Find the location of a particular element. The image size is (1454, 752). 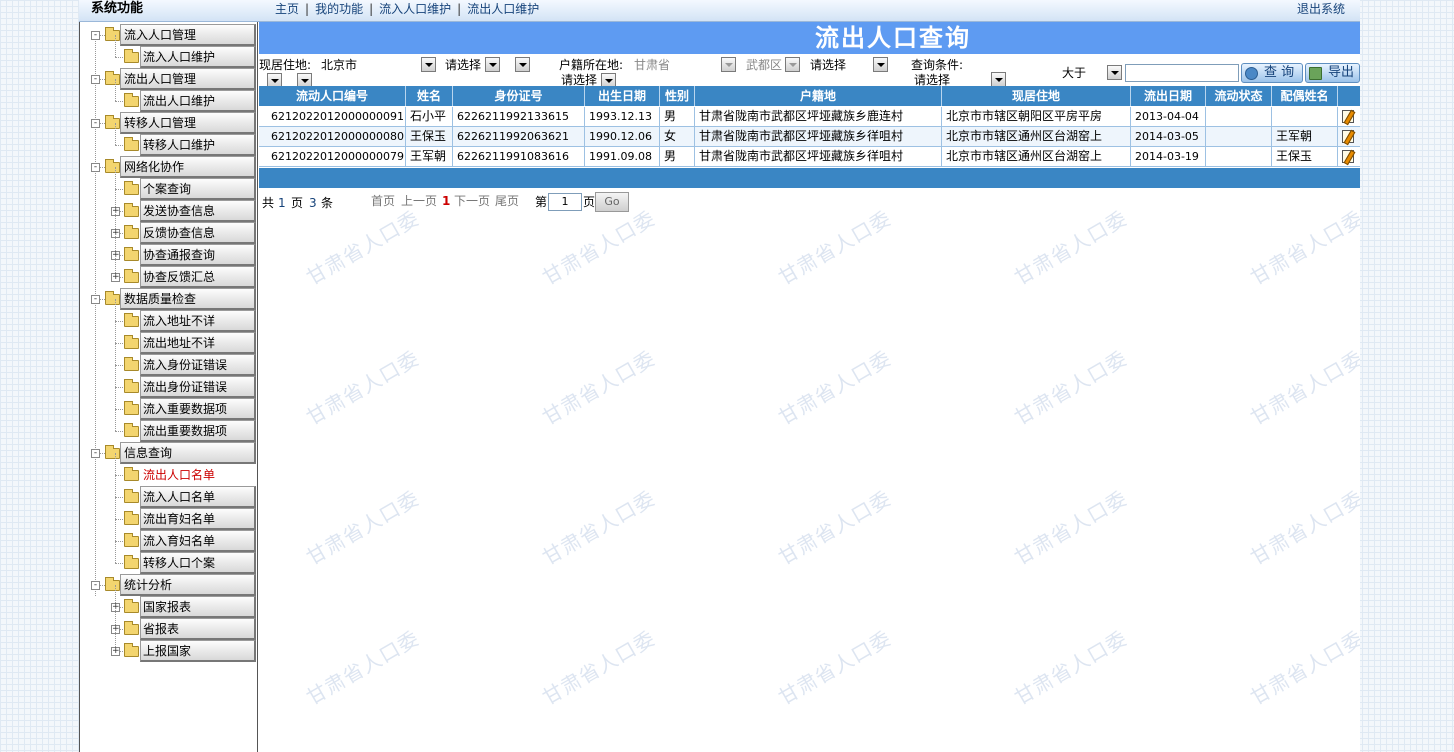

sidebar-item: 流入地址不详 is located at coordinates (169, 315).